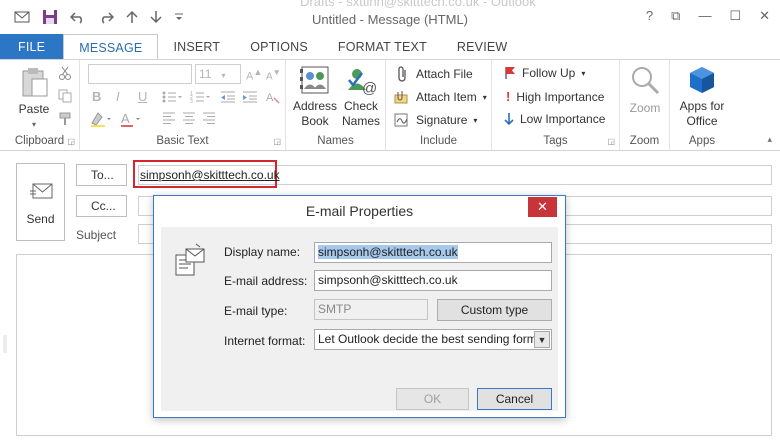 This screenshot has height=442, width=780. I want to click on tab-review: REVIEW, so click(482, 47).